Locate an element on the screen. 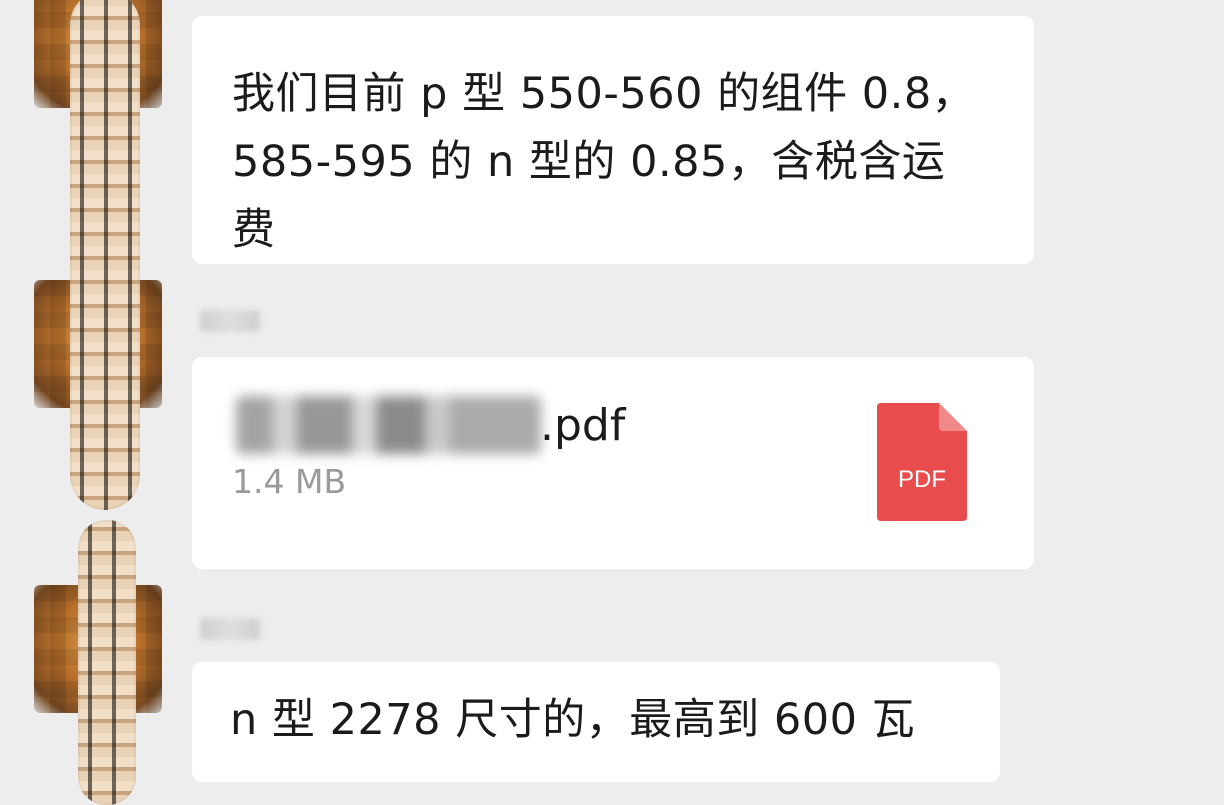 The width and height of the screenshot is (1224, 805). message-line: 我们目前 p 型 550-560 的组件 0.8， is located at coordinates (604, 94).